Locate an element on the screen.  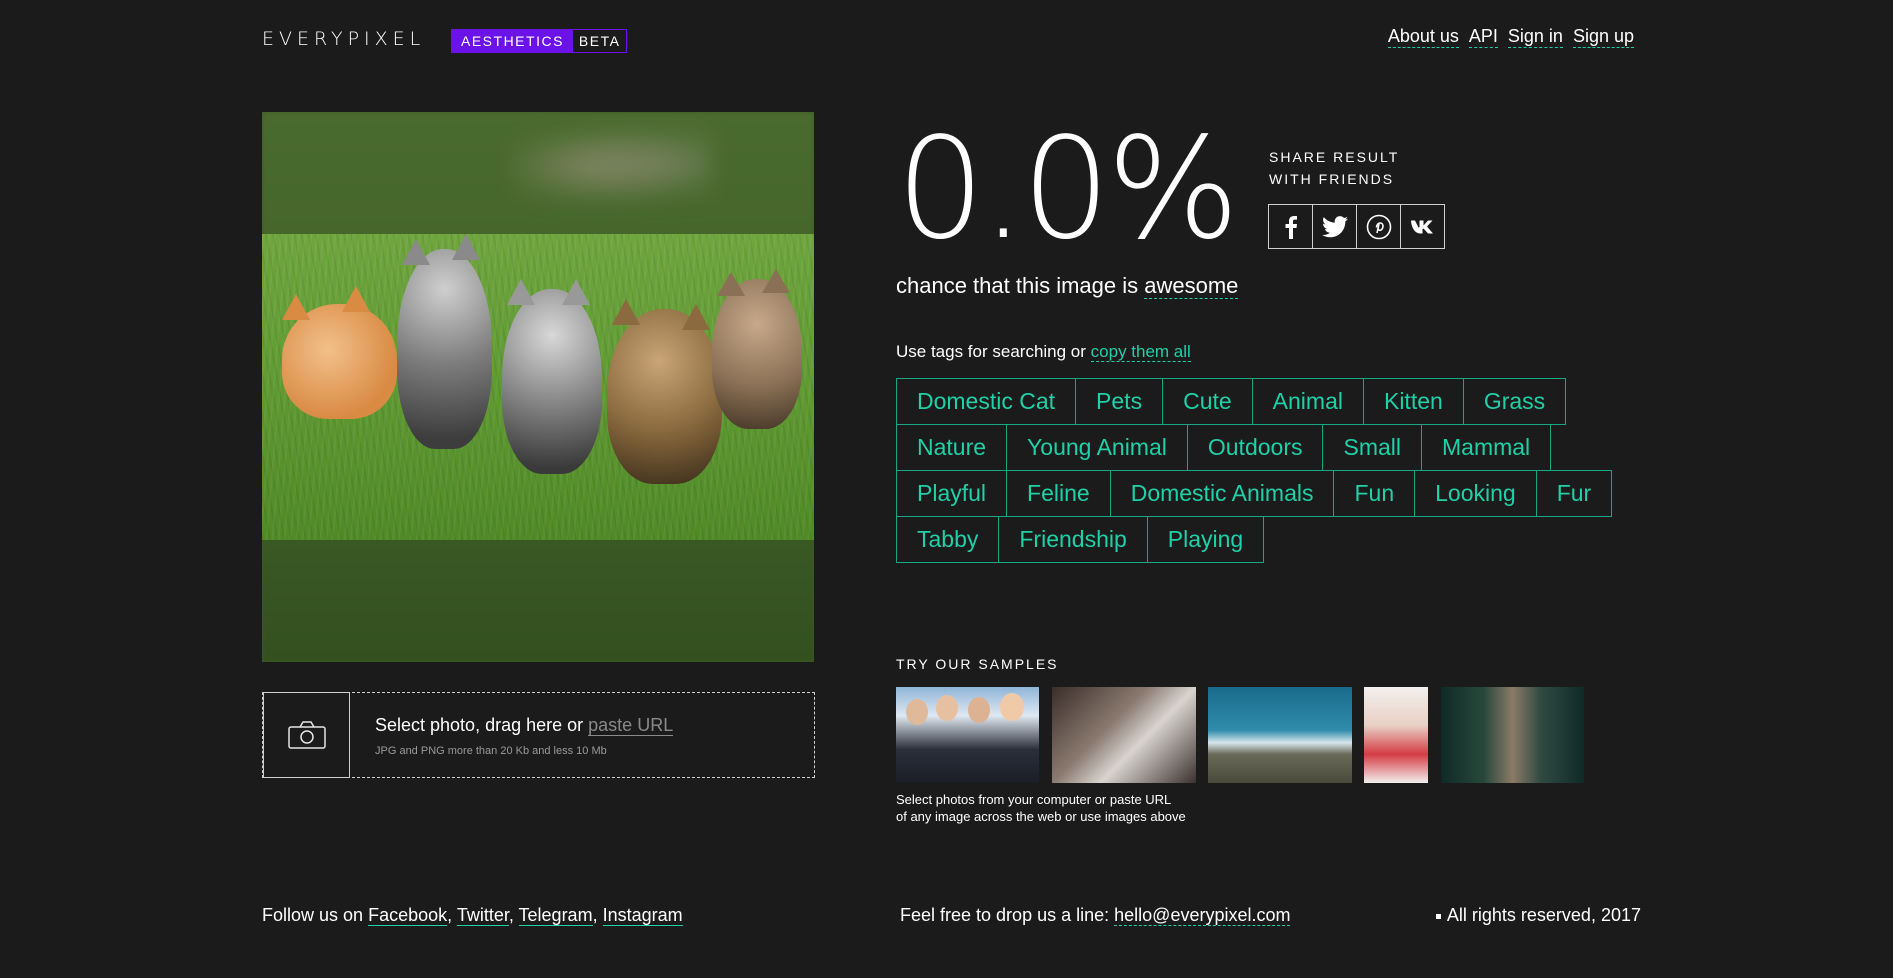
chance-label: chance that this image is is located at coordinates (1017, 285).